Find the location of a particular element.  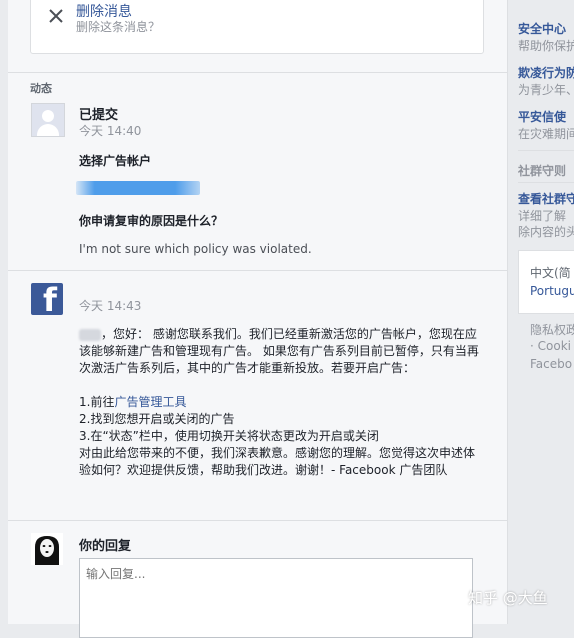

language-option-portuguese: Portugu is located at coordinates (552, 291).